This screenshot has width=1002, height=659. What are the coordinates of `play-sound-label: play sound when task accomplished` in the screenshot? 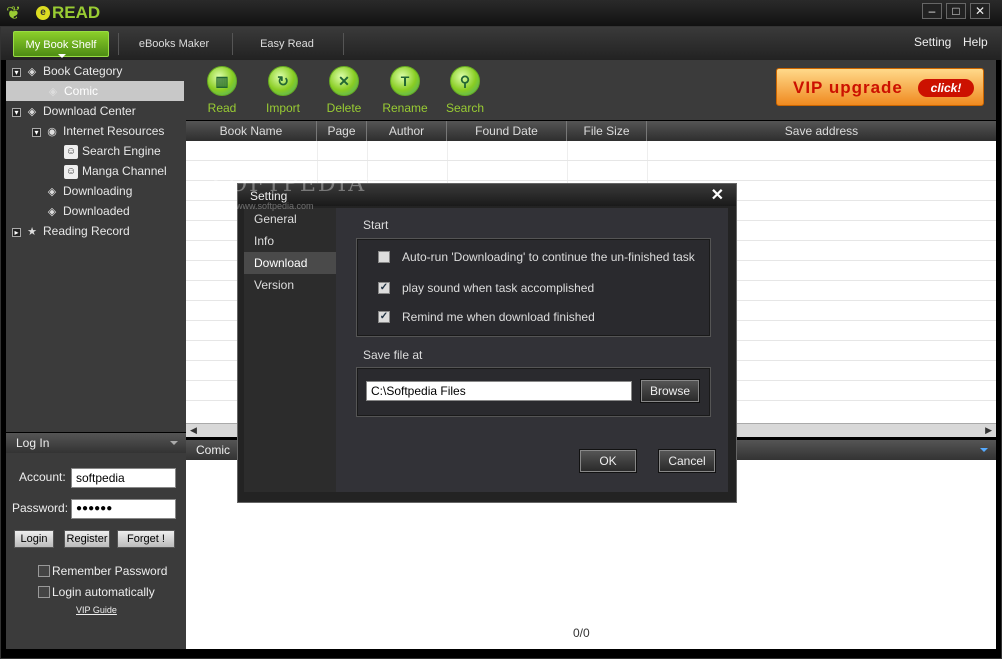 It's located at (498, 288).